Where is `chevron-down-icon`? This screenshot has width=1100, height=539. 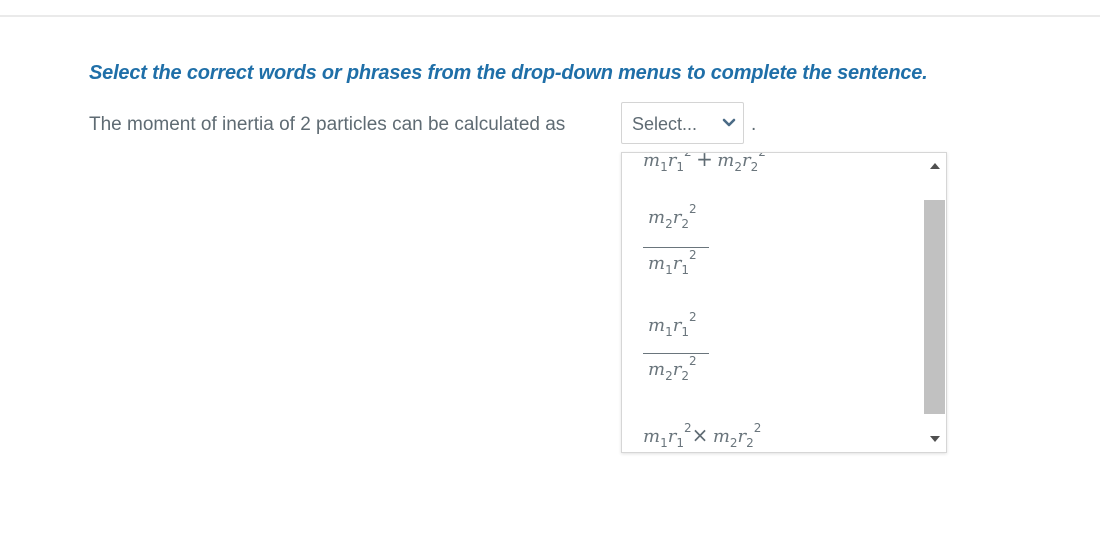
chevron-down-icon is located at coordinates (729, 122).